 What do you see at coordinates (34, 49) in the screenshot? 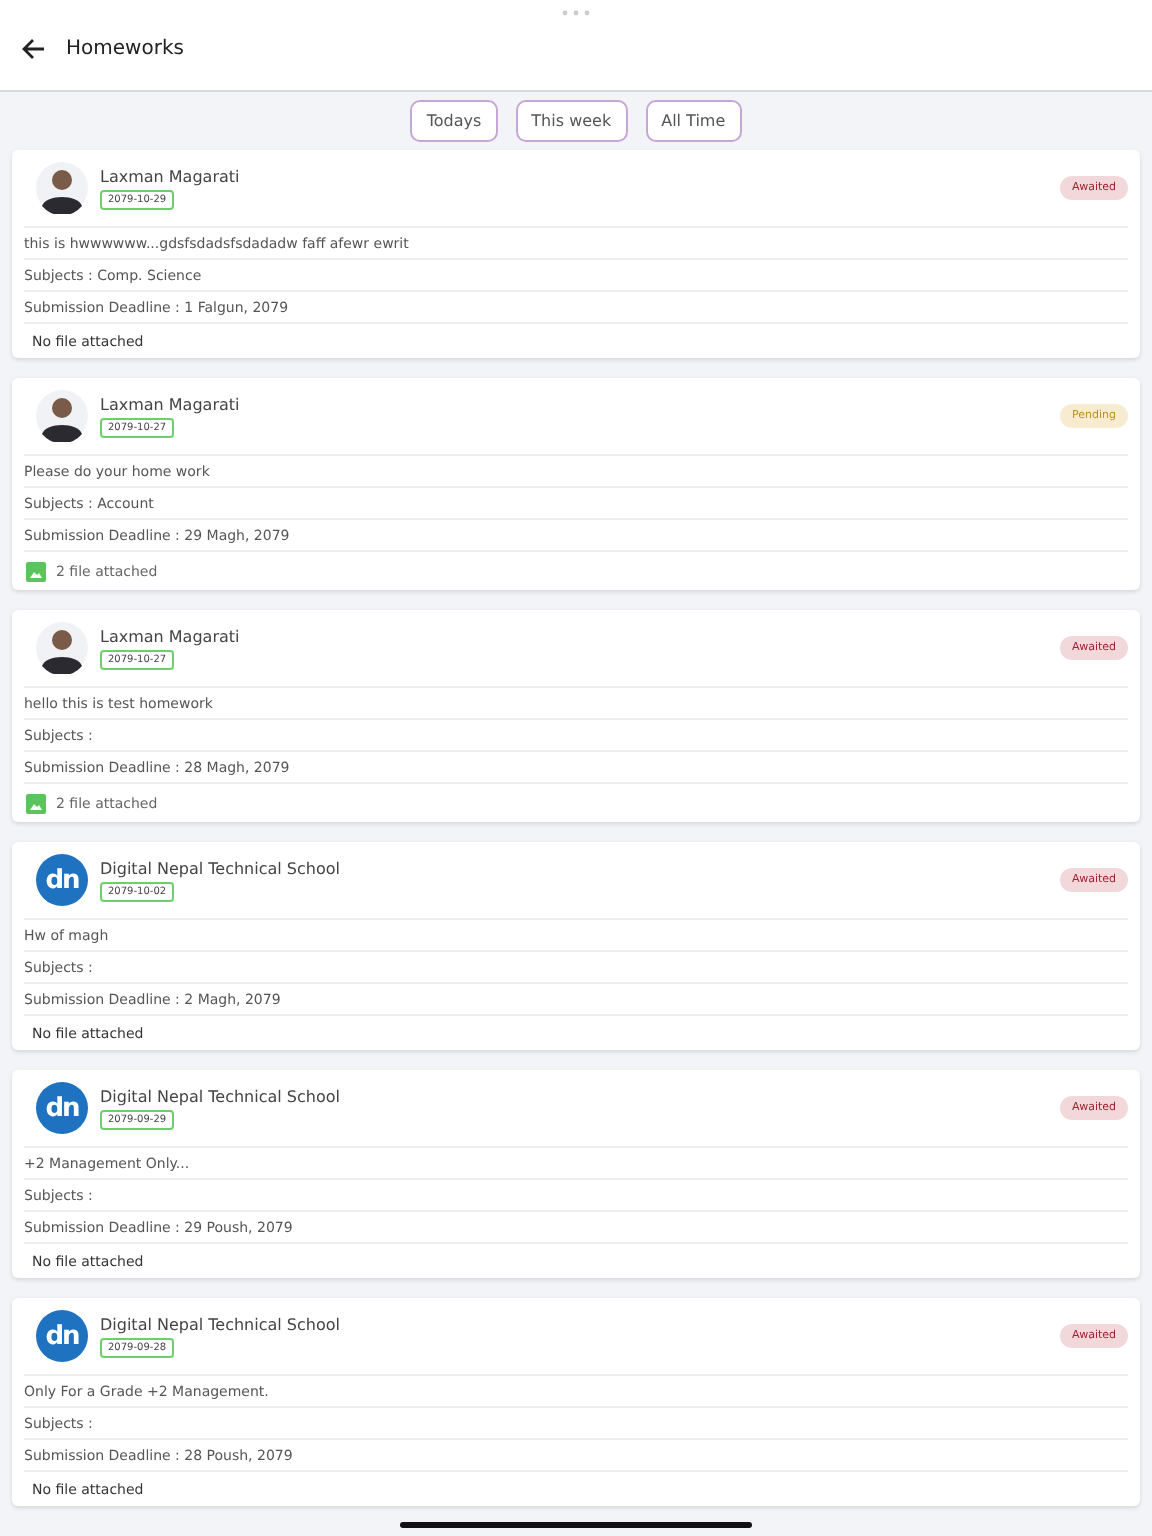
I see `back-arrow-icon` at bounding box center [34, 49].